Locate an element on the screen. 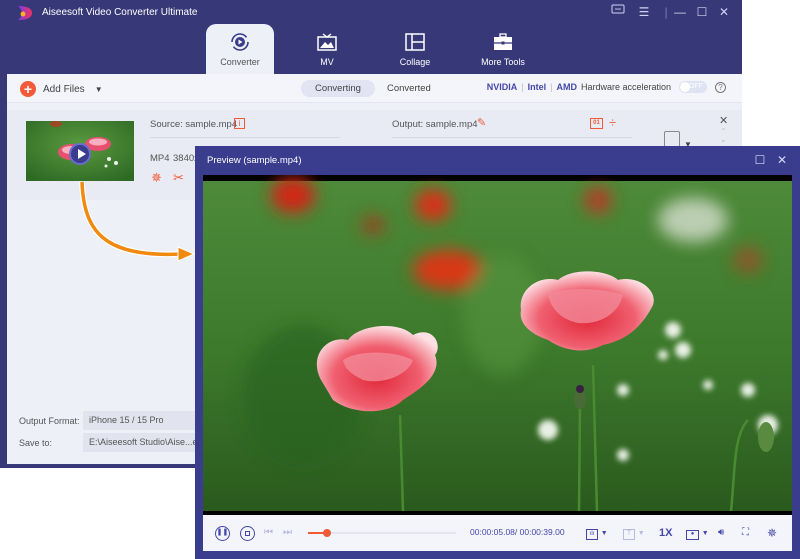  collage-icon is located at coordinates (415, 42).